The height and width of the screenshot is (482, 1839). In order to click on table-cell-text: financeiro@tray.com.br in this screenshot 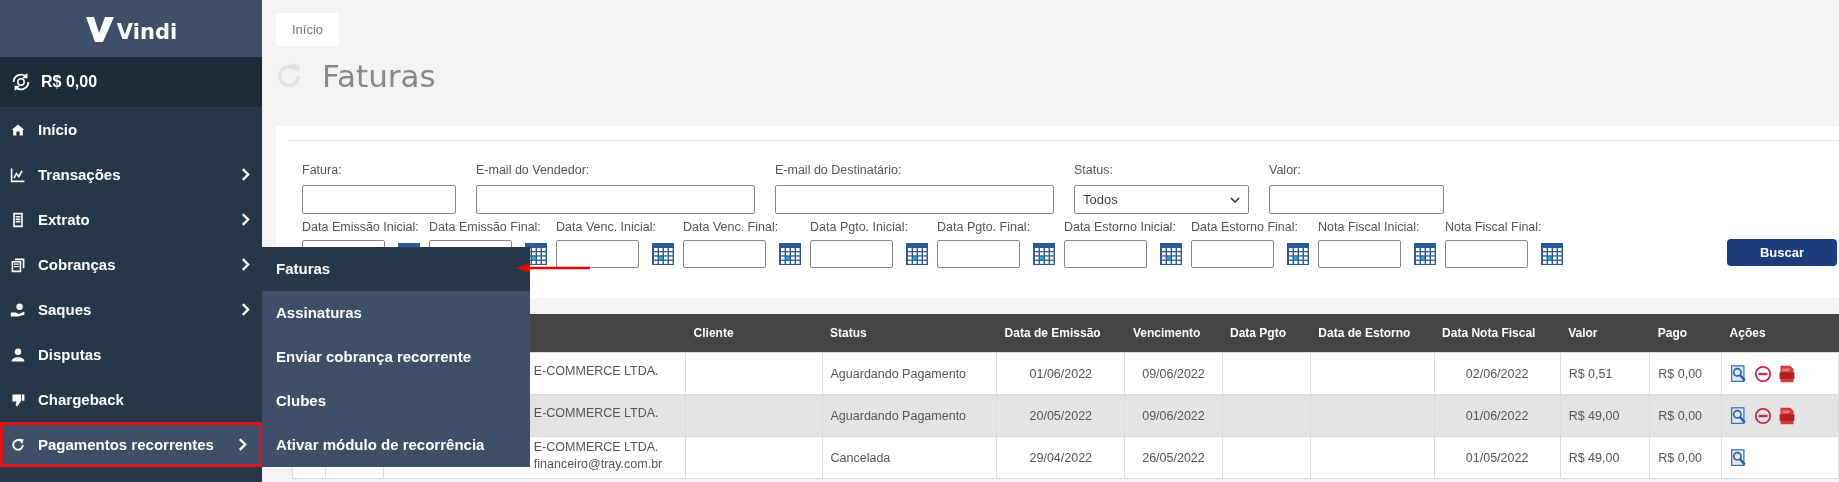, I will do `click(598, 464)`.